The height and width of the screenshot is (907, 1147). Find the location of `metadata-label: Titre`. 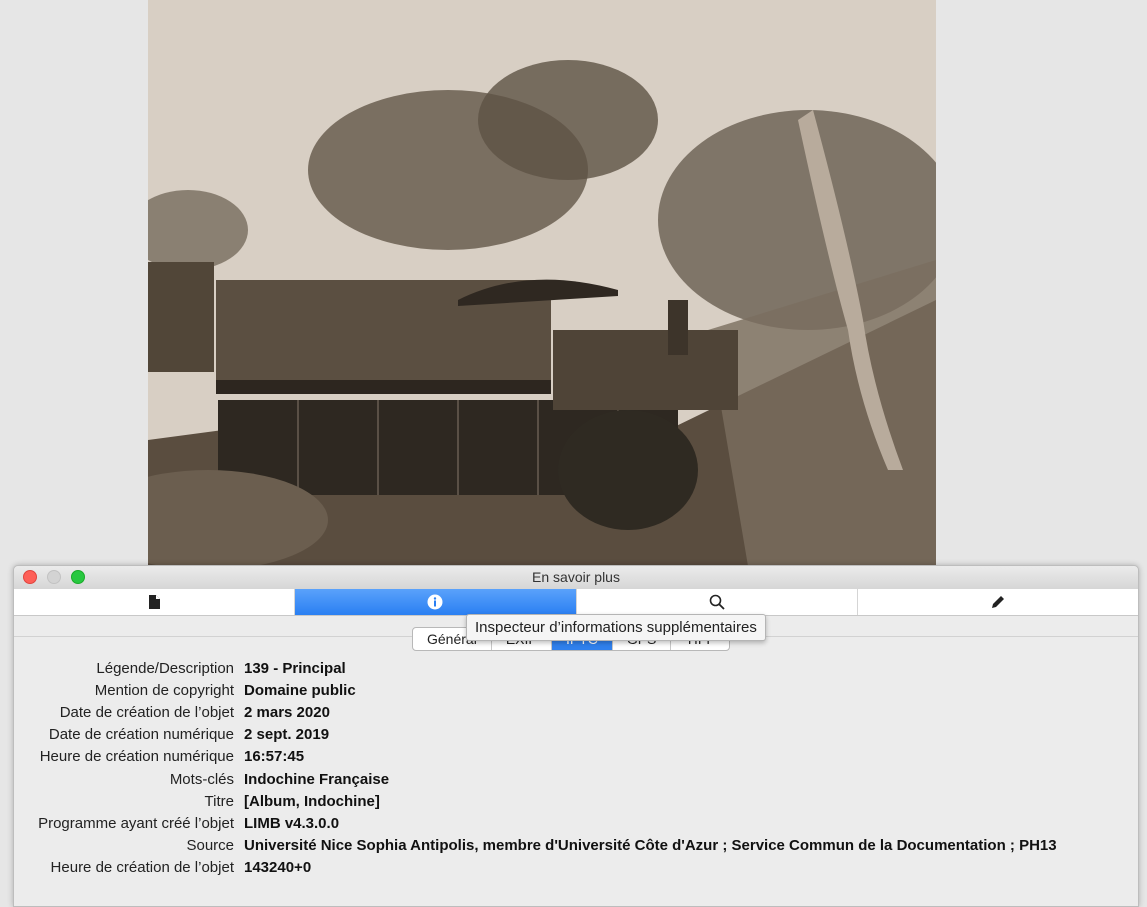

metadata-label: Titre is located at coordinates (219, 801).